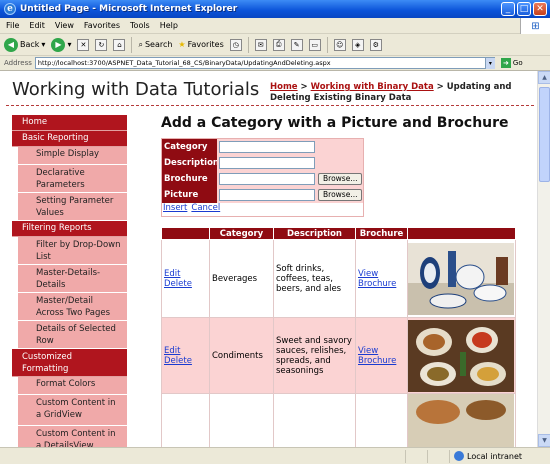  What do you see at coordinates (72, 207) in the screenshot?
I see `sidebar-item-setting-parameter-values: Setting Parameter Values` at bounding box center [72, 207].